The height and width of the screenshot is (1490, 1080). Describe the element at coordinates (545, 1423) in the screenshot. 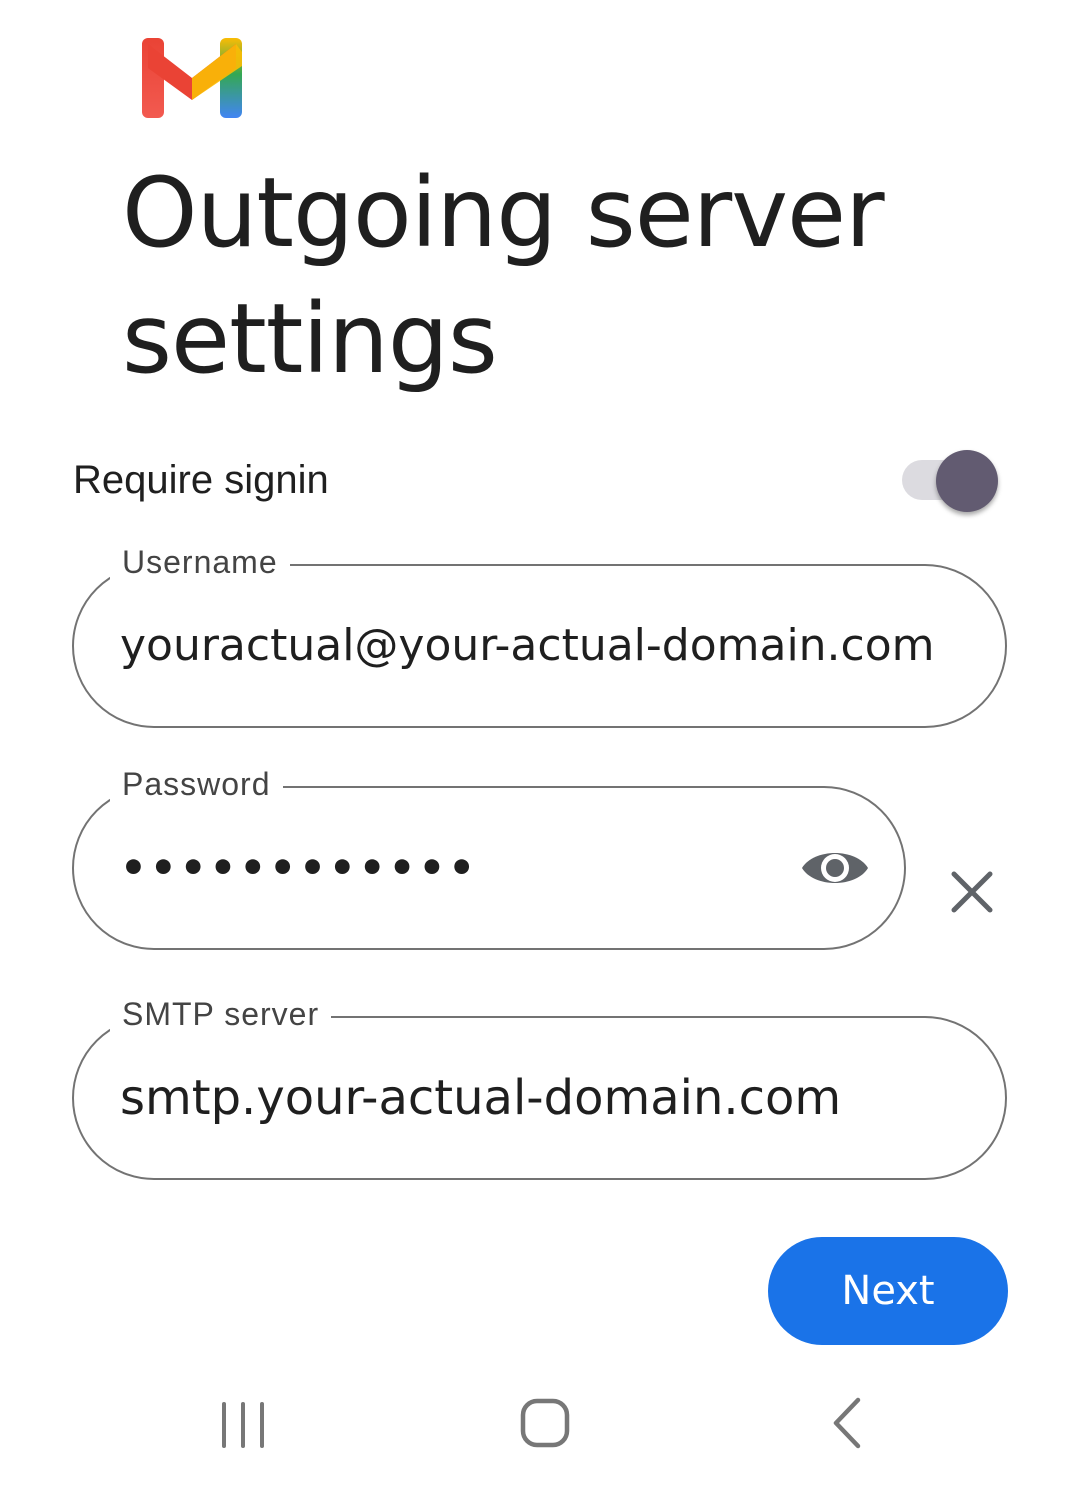

I see `home-icon` at that location.